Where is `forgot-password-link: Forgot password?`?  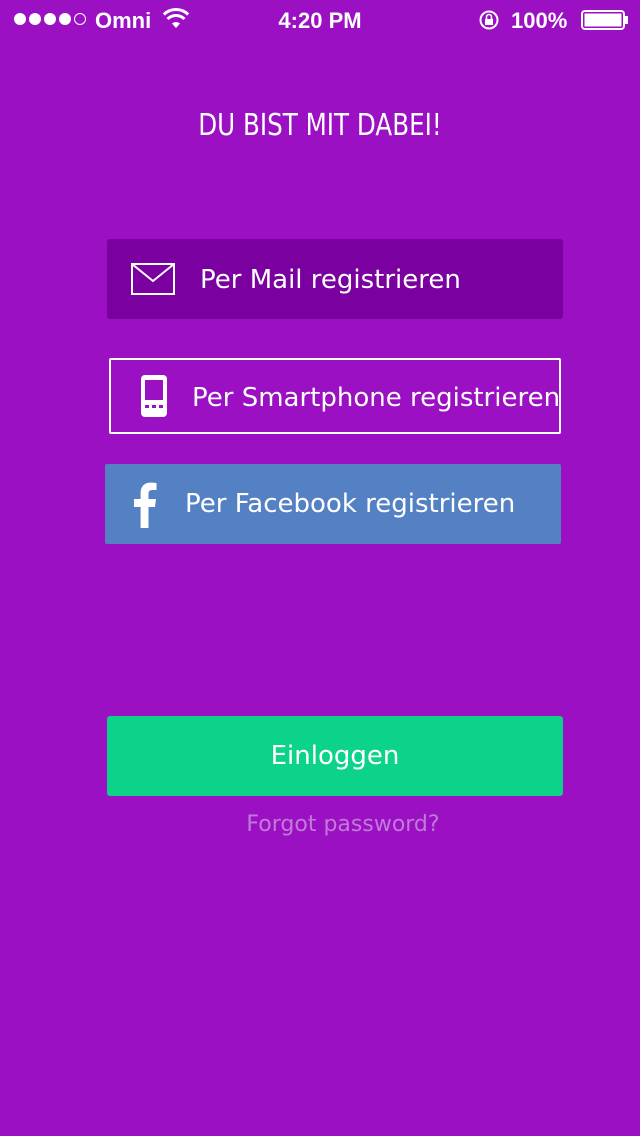
forgot-password-link: Forgot password? is located at coordinates (320, 824).